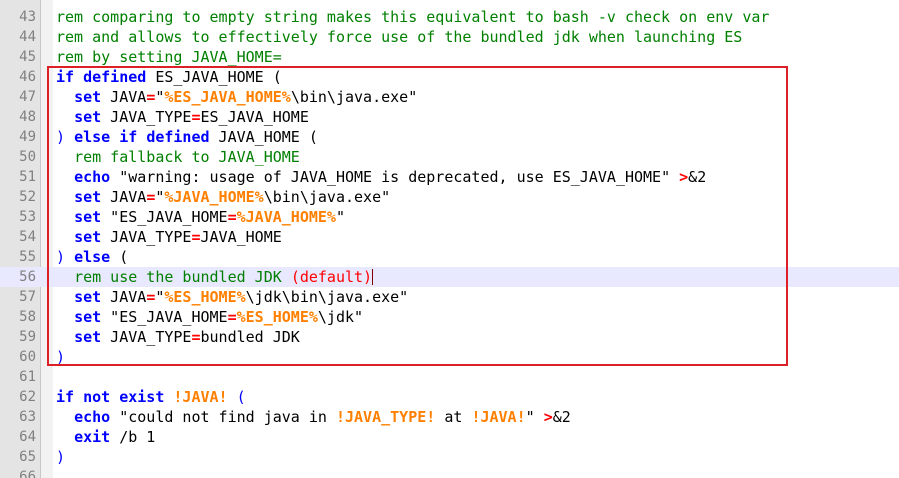 The height and width of the screenshot is (478, 899). Describe the element at coordinates (27, 117) in the screenshot. I see `line-number: 48` at that location.